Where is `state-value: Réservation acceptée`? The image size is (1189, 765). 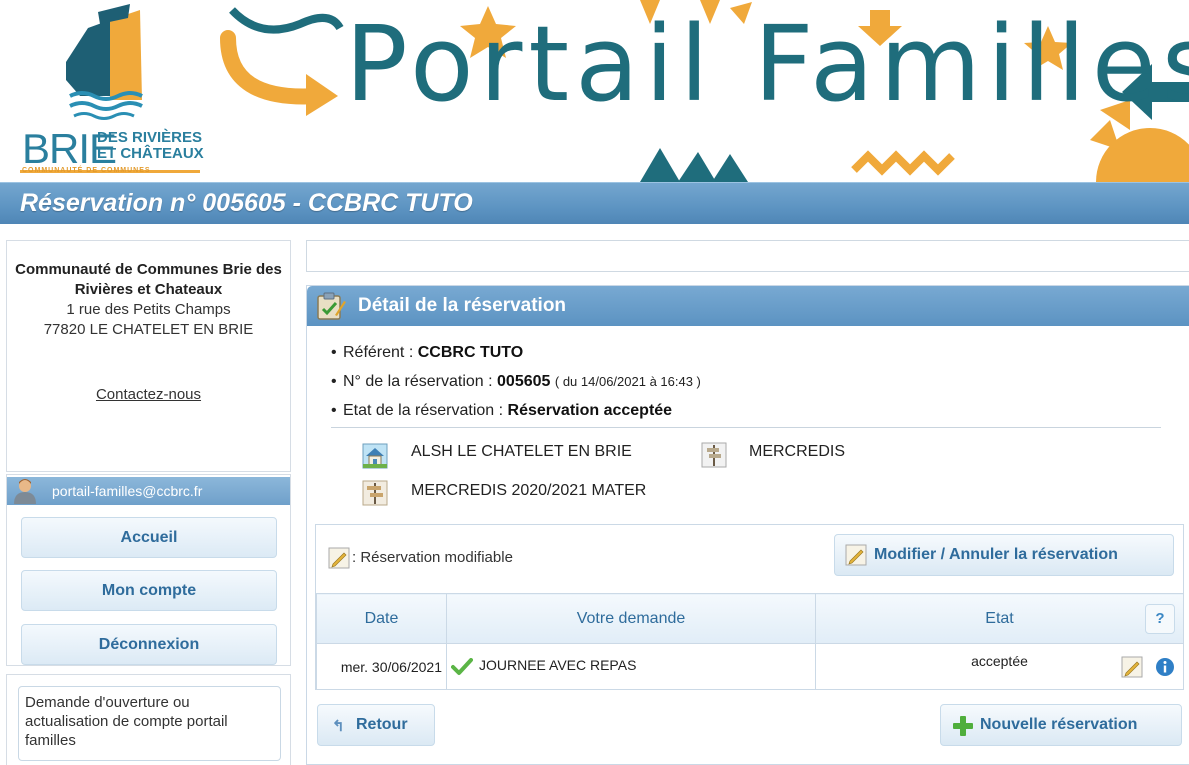
state-value: Réservation acceptée is located at coordinates (590, 410).